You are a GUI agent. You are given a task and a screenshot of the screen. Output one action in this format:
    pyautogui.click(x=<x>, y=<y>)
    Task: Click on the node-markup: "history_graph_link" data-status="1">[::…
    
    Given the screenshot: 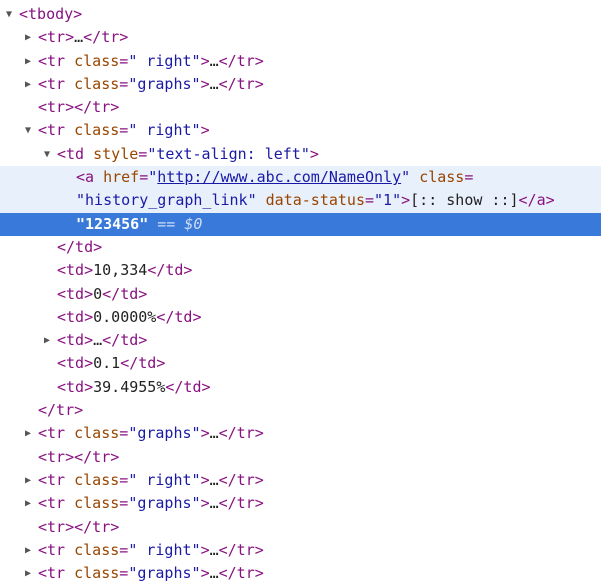 What is the action you would take?
    pyautogui.click(x=315, y=200)
    